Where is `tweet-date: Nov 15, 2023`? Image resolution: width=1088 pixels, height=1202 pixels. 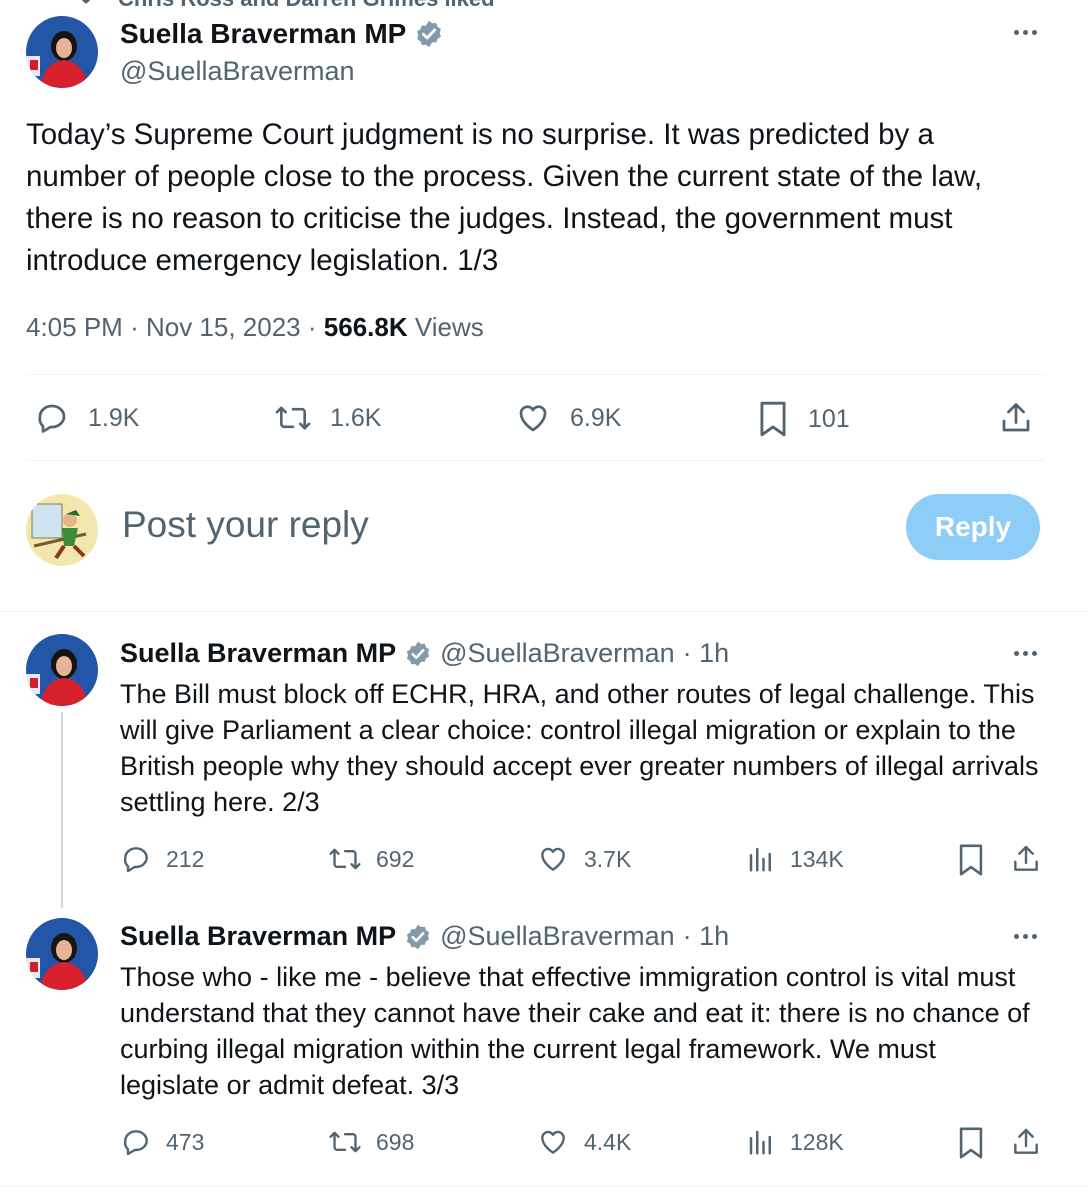
tweet-date: Nov 15, 2023 is located at coordinates (223, 327).